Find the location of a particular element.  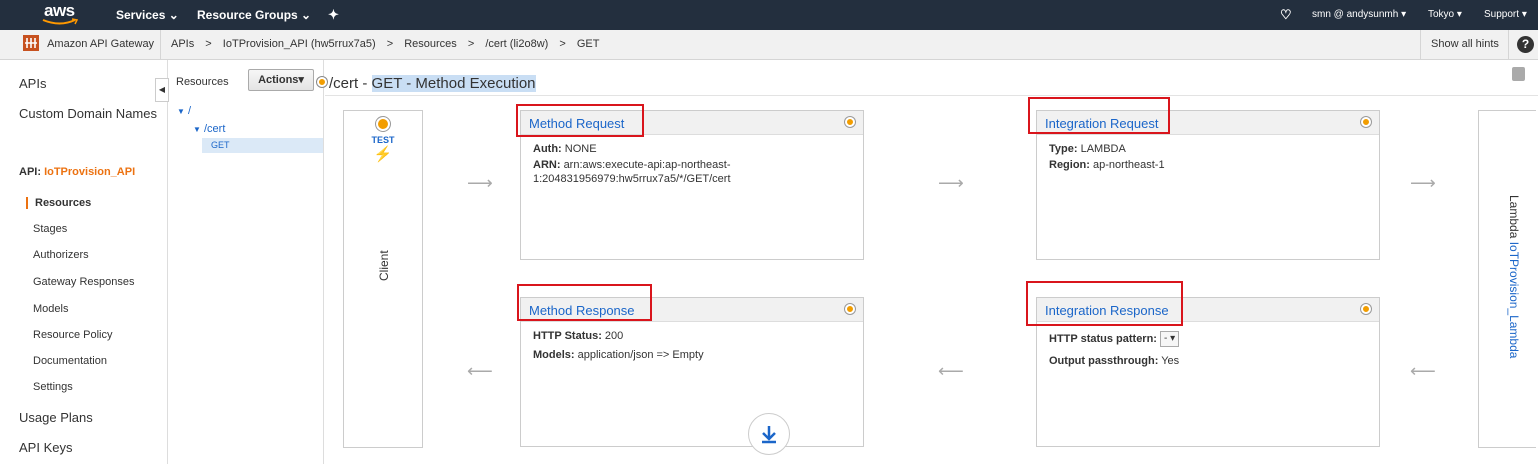

lightning-icon: ⚡ is located at coordinates (383, 154).